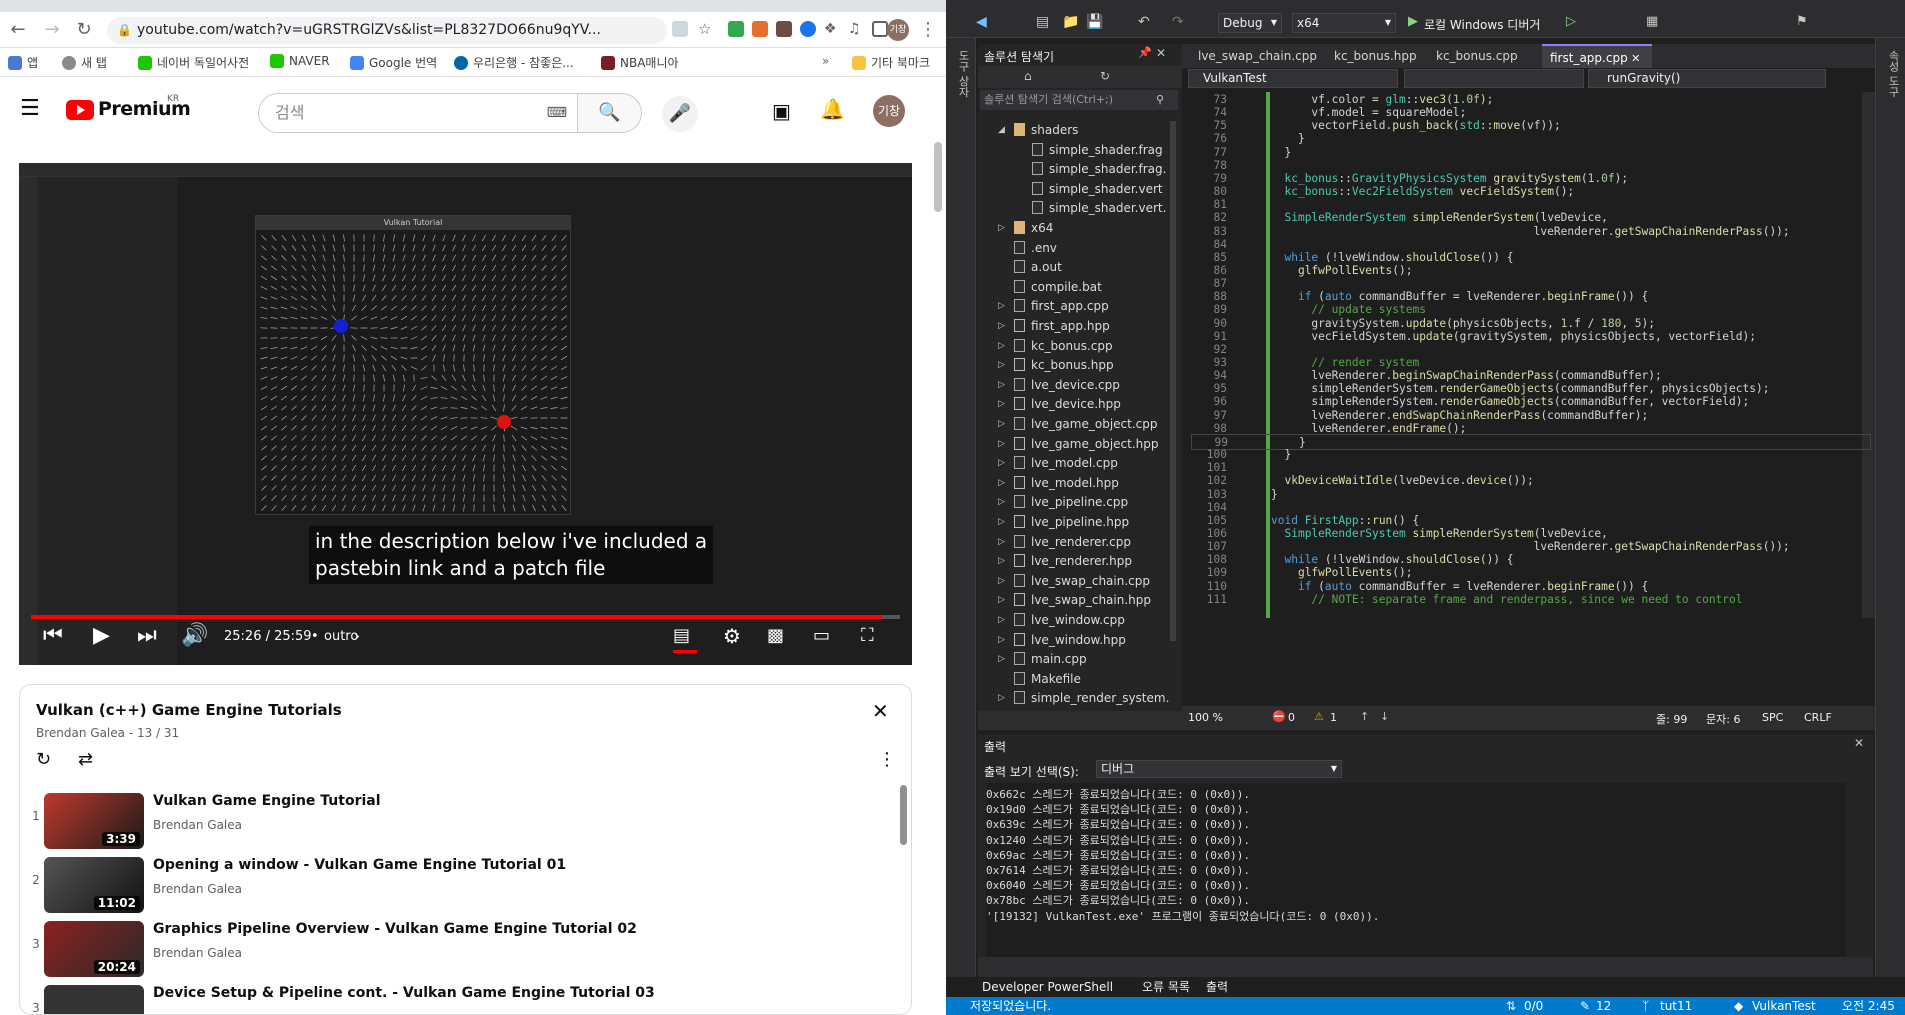 The width and height of the screenshot is (1905, 1015). What do you see at coordinates (898, 30) in the screenshot?
I see `profile-avatar: 기창` at bounding box center [898, 30].